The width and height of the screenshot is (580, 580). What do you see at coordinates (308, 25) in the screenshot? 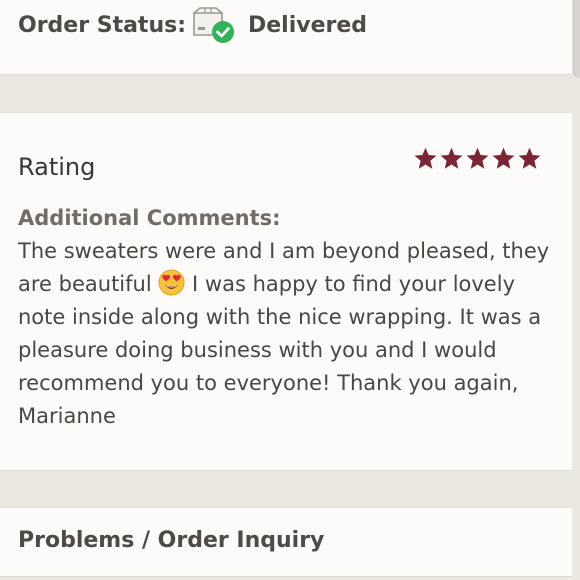
I see `order-status-value: Delivered` at bounding box center [308, 25].